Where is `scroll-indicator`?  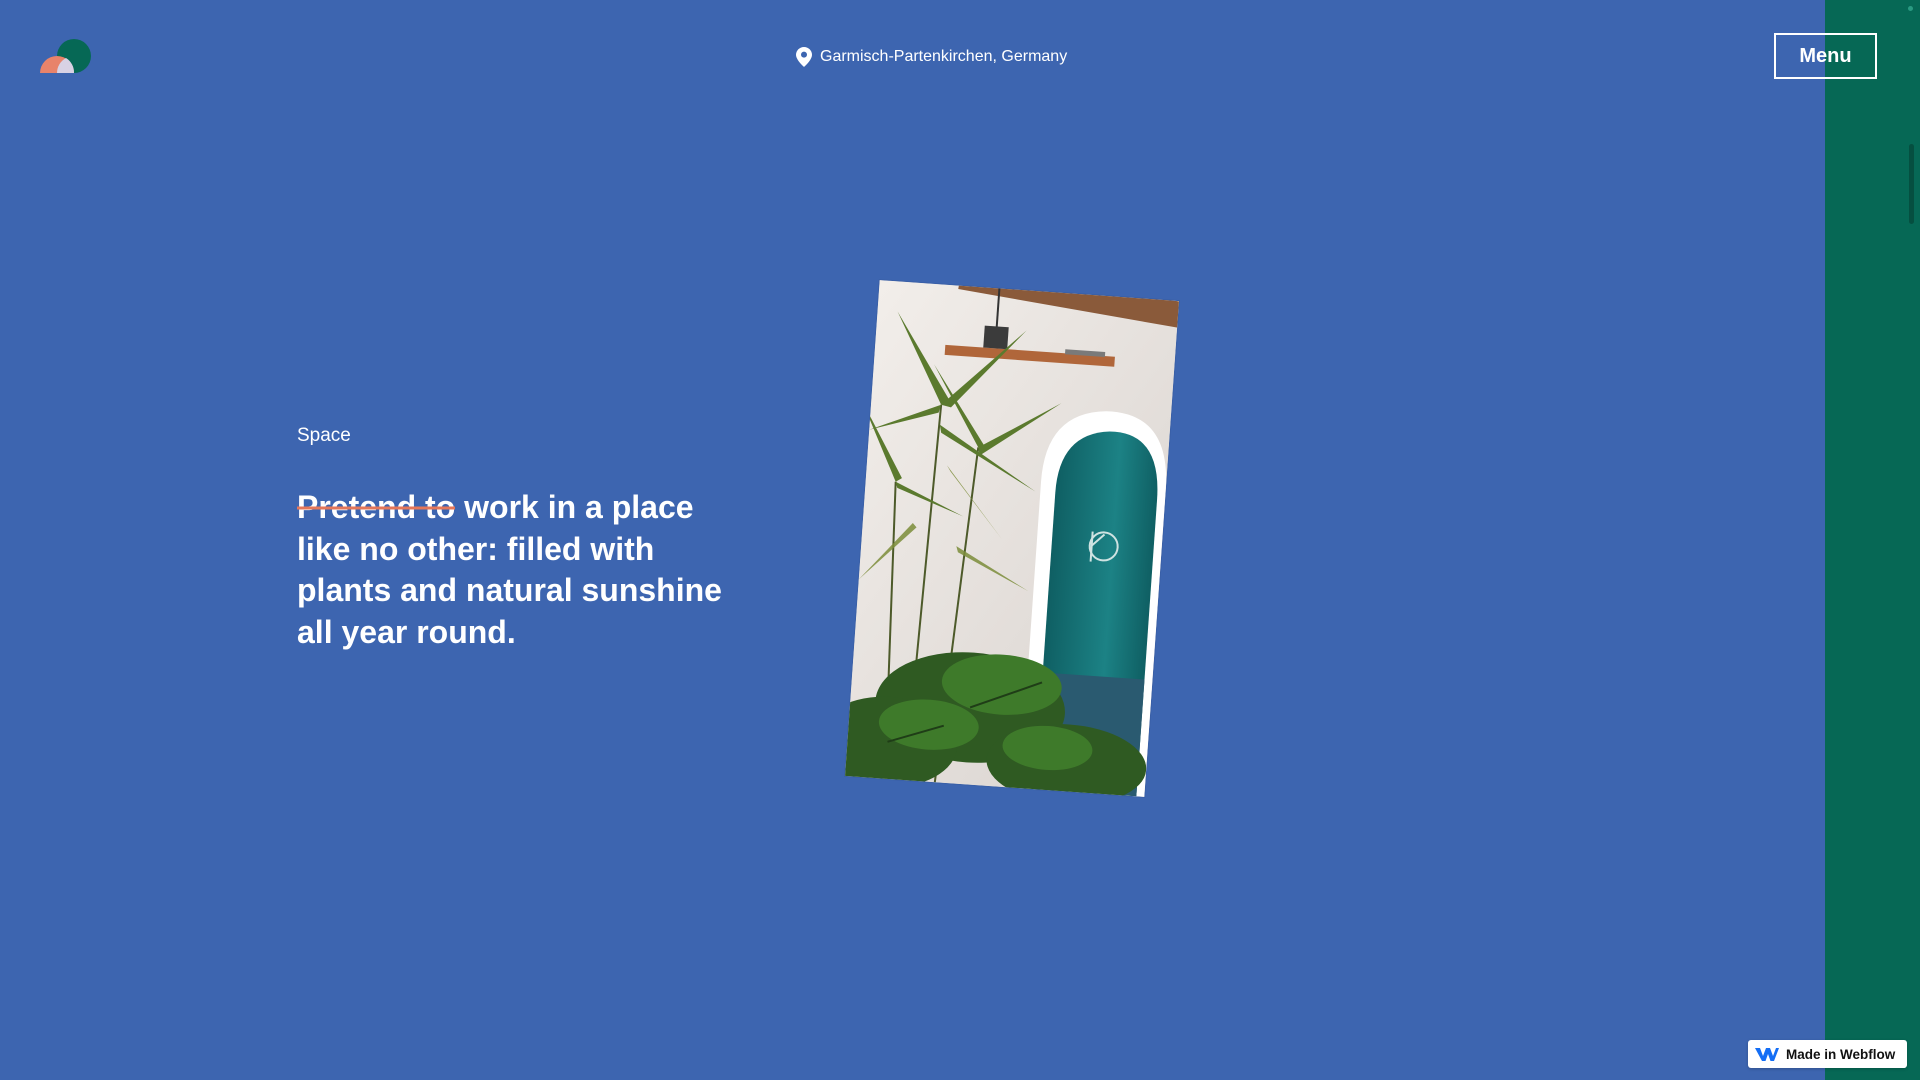
scroll-indicator is located at coordinates (1911, 184).